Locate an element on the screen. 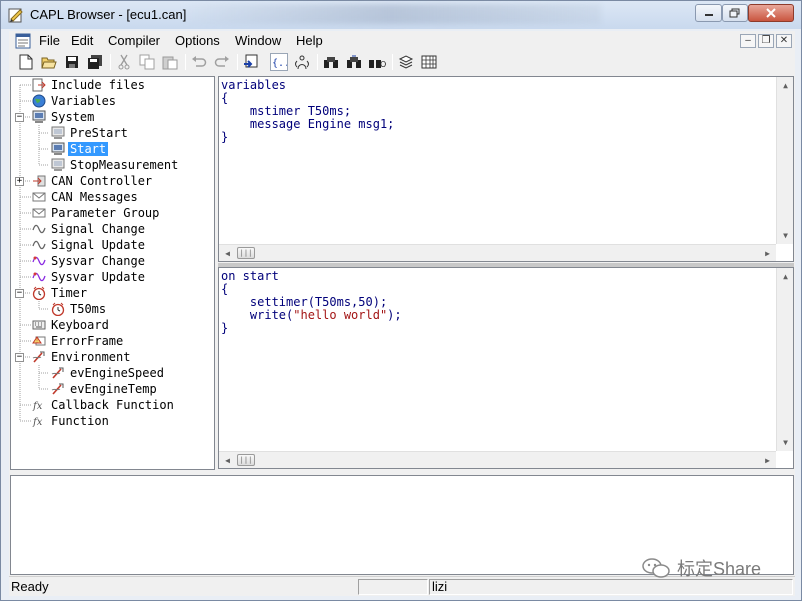 The width and height of the screenshot is (802, 601). tree-item-can-controller: + CAN Controller is located at coordinates (112, 181).